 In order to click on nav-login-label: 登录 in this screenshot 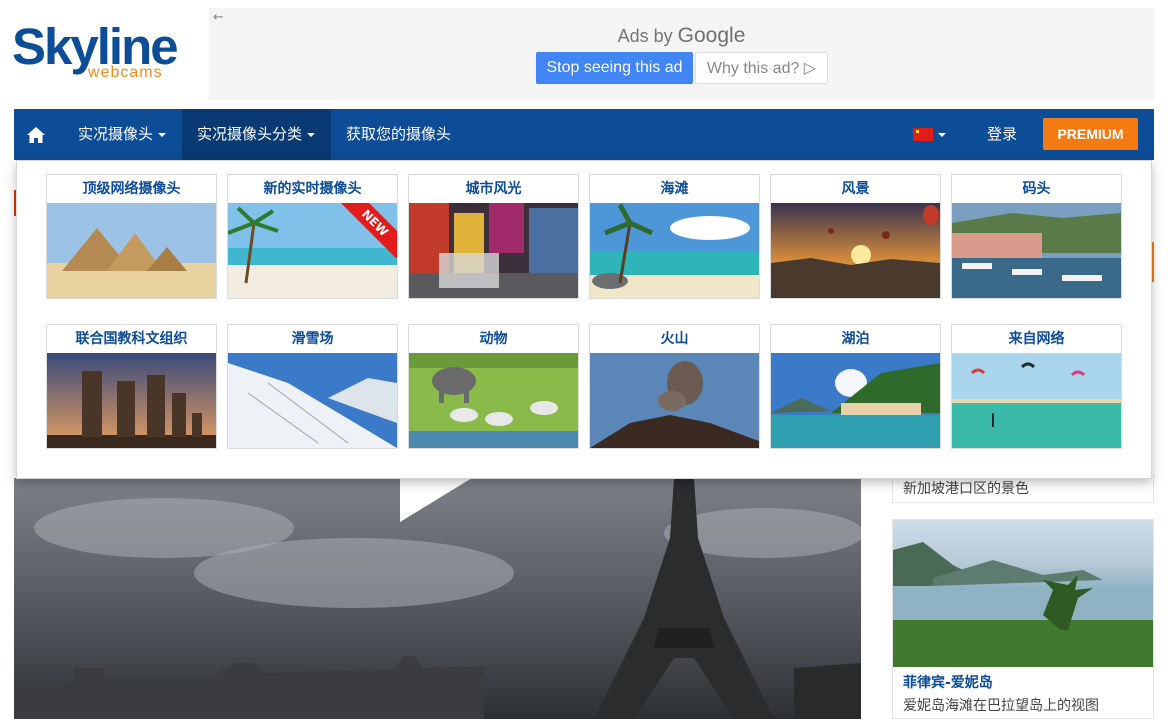, I will do `click(1002, 134)`.